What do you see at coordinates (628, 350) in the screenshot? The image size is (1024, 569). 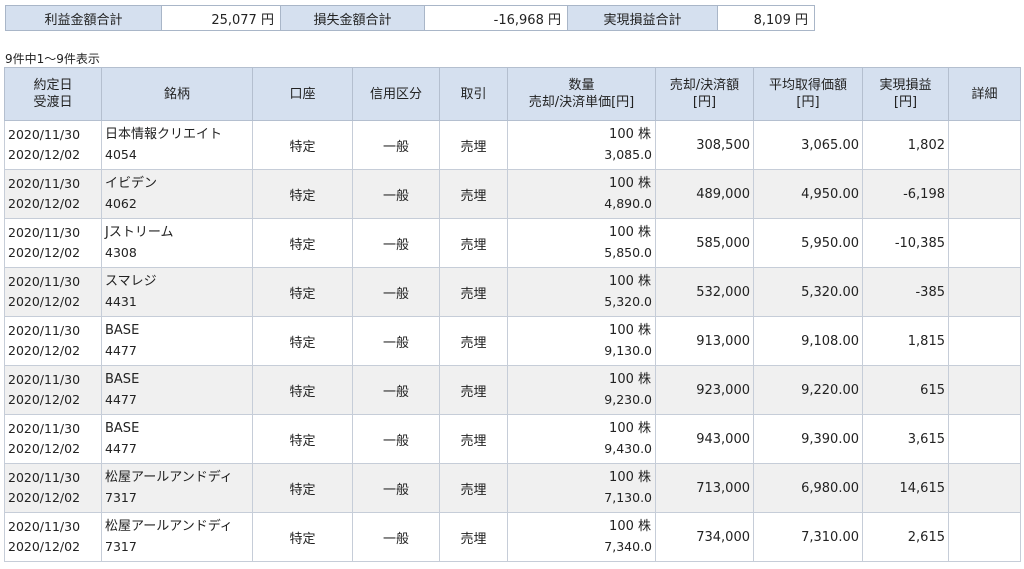 I see `unit-price: 9,130.0` at bounding box center [628, 350].